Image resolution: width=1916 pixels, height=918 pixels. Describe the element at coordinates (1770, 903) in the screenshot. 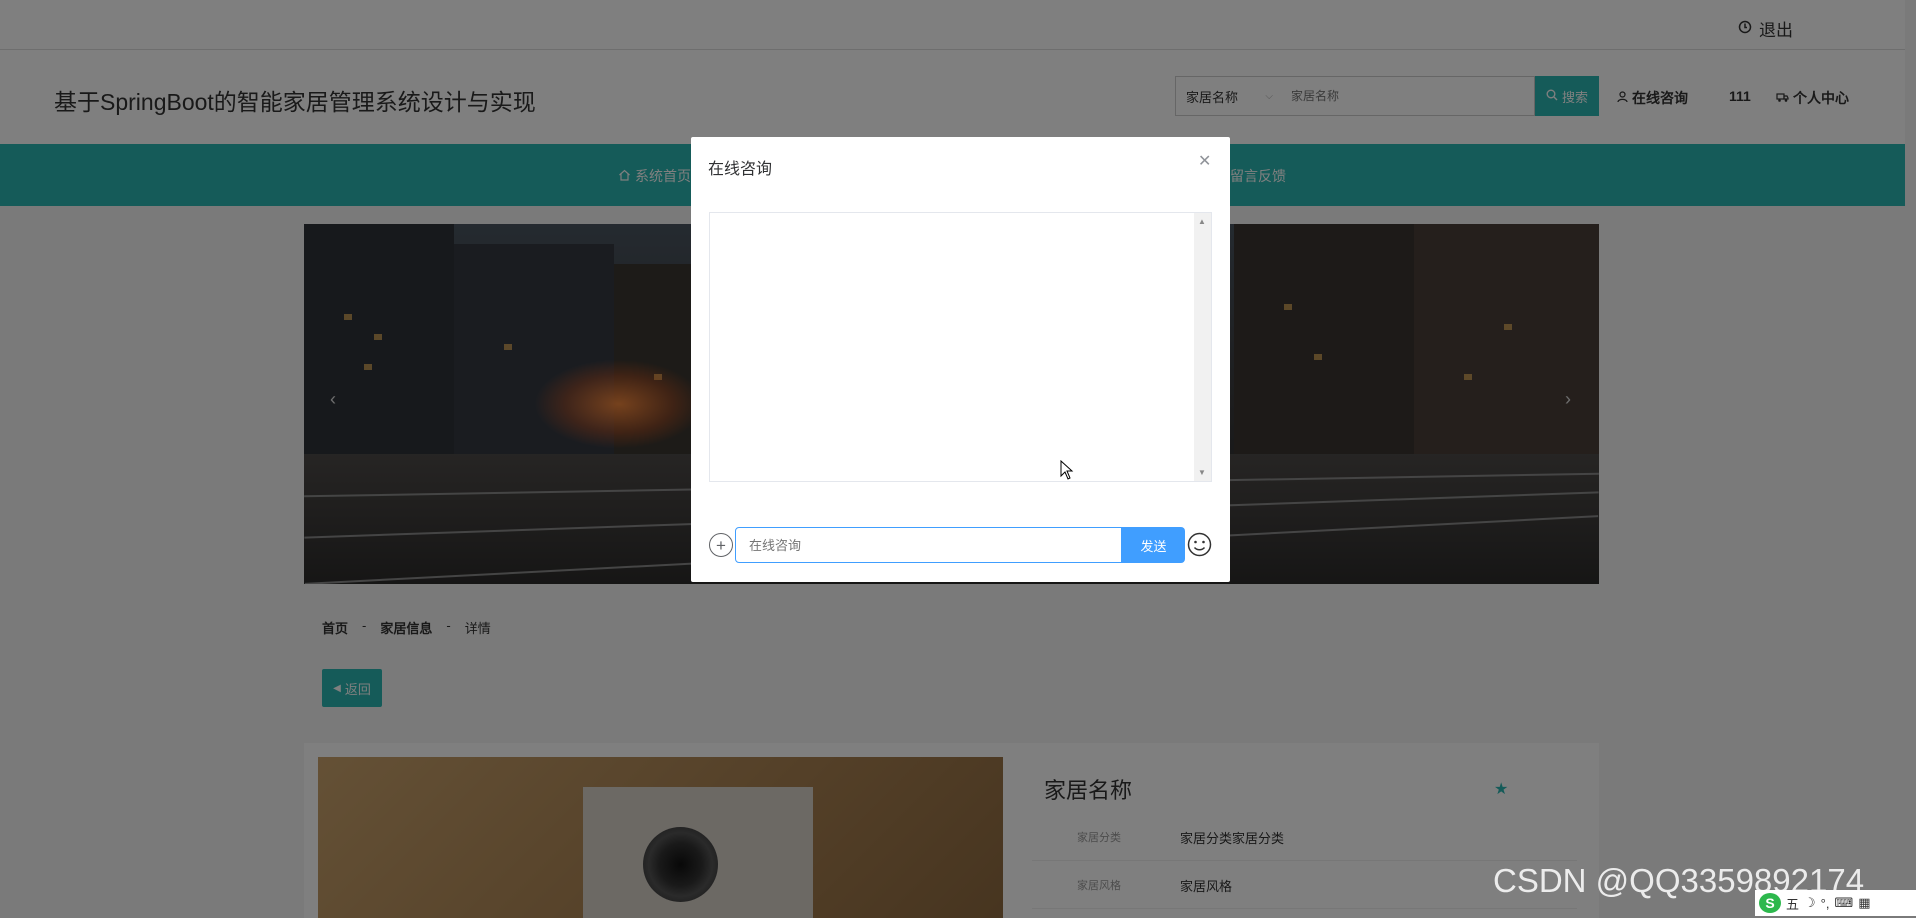

I see `ime-logo-icon: S` at that location.